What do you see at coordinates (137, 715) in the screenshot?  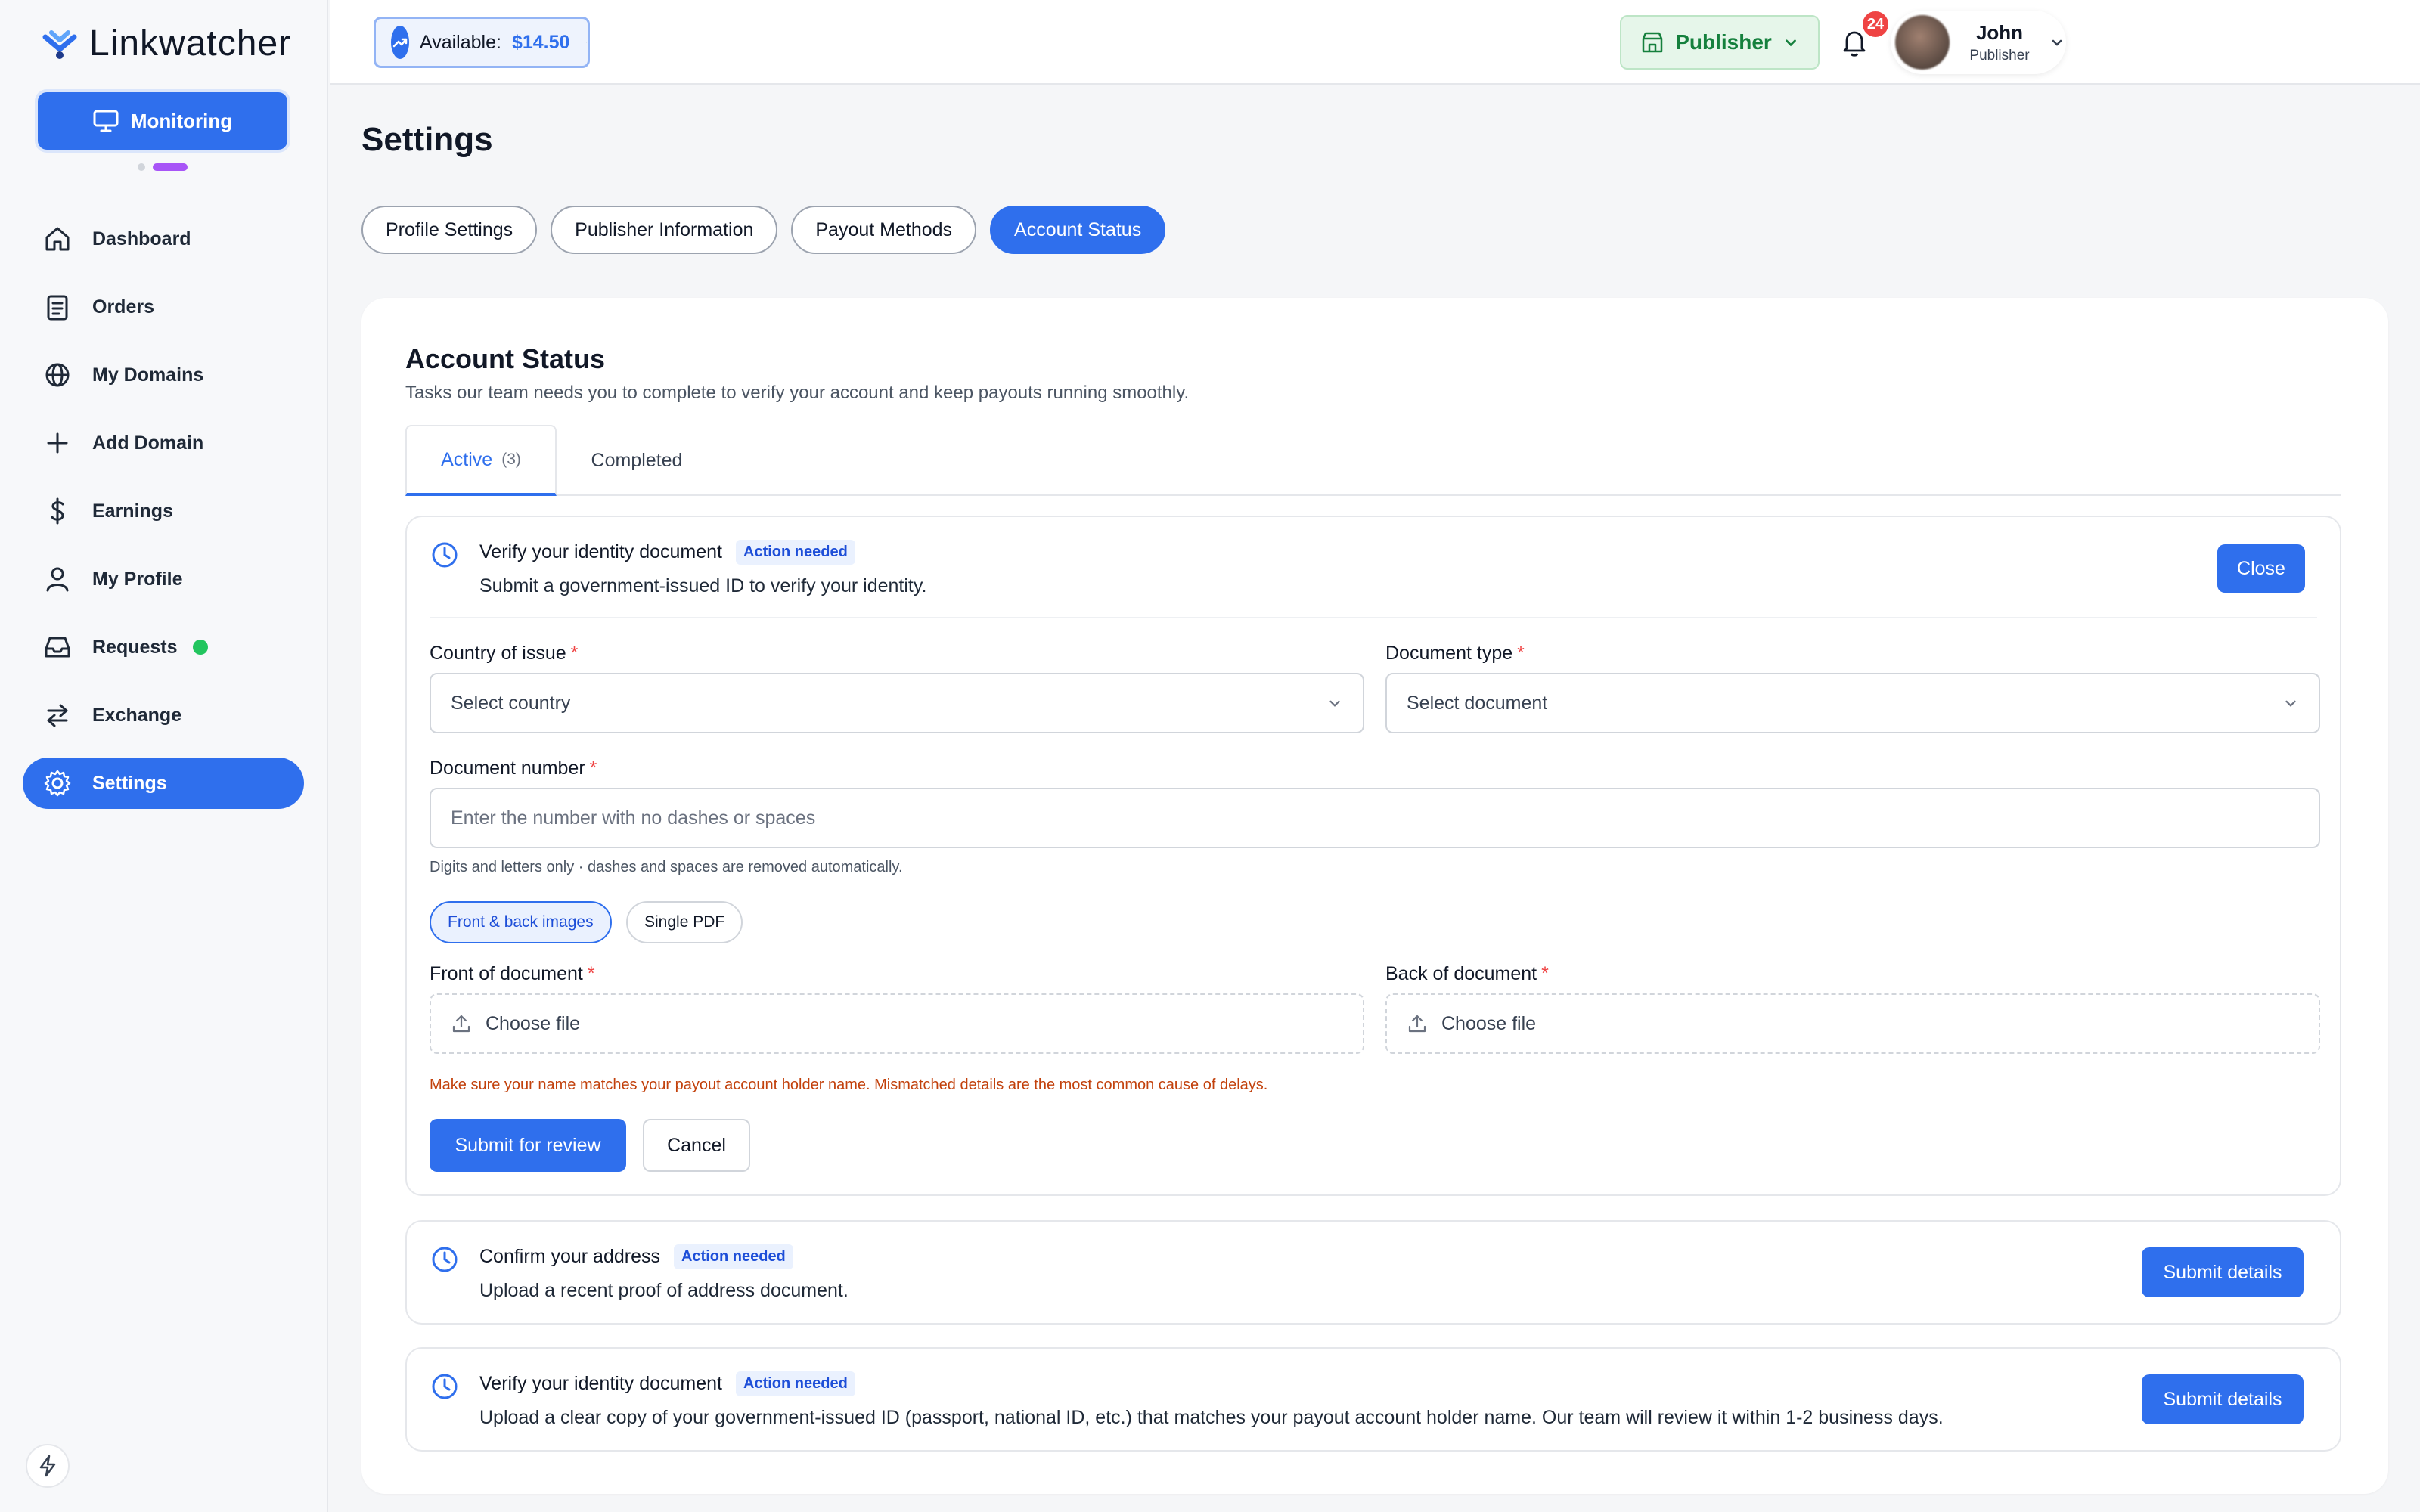 I see `sidebar-item-label: Exchange` at bounding box center [137, 715].